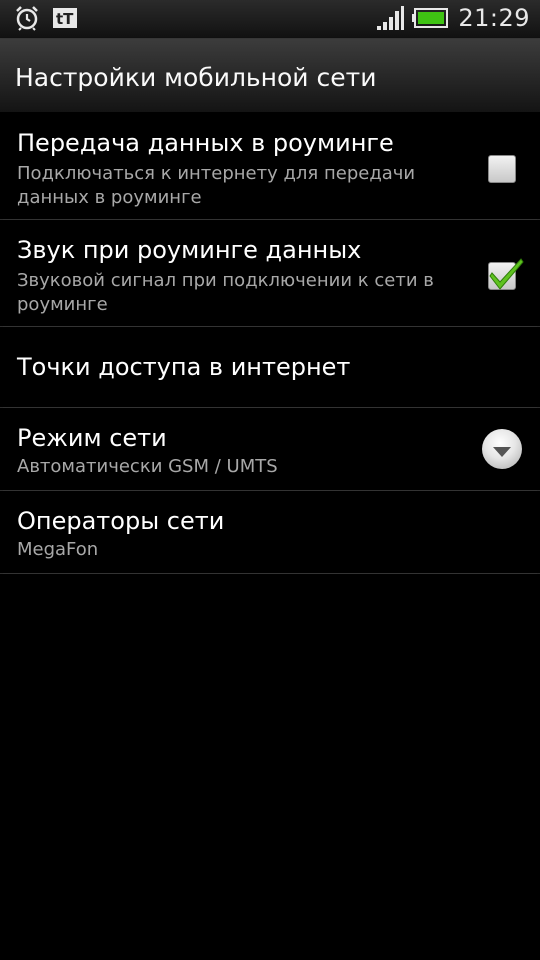  Describe the element at coordinates (189, 250) in the screenshot. I see `setting-title: Звук при роуминге данных` at that location.